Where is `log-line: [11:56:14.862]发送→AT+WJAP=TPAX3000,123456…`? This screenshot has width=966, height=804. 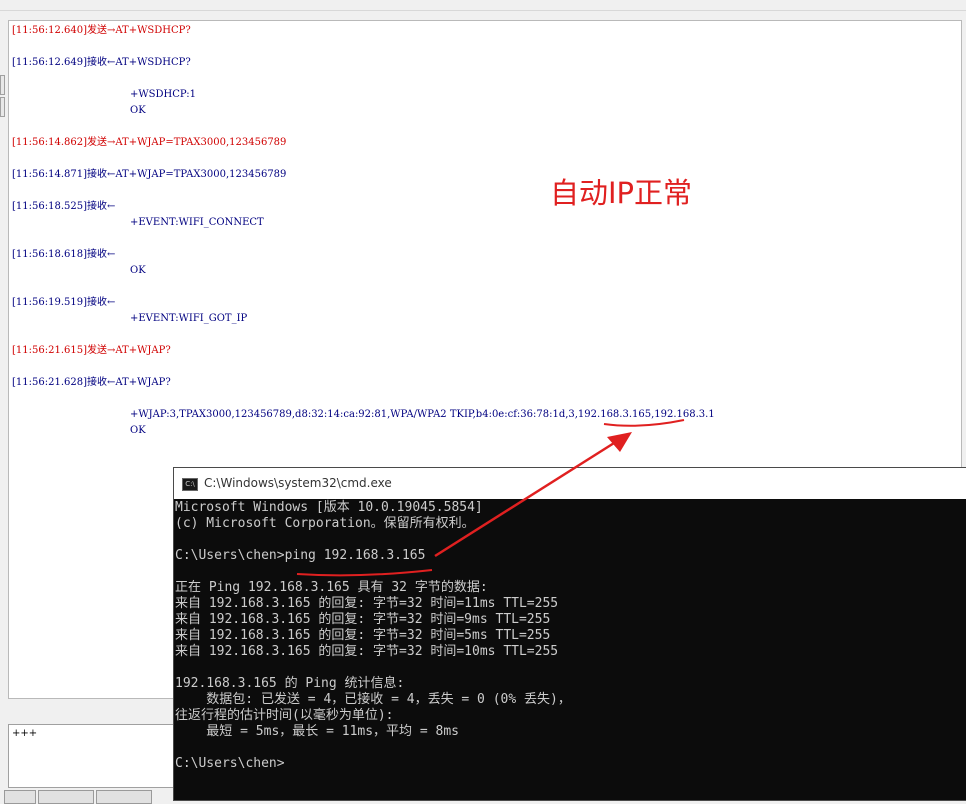 log-line: [11:56:14.862]发送→AT+WJAP=TPAX3000,123456… is located at coordinates (149, 142).